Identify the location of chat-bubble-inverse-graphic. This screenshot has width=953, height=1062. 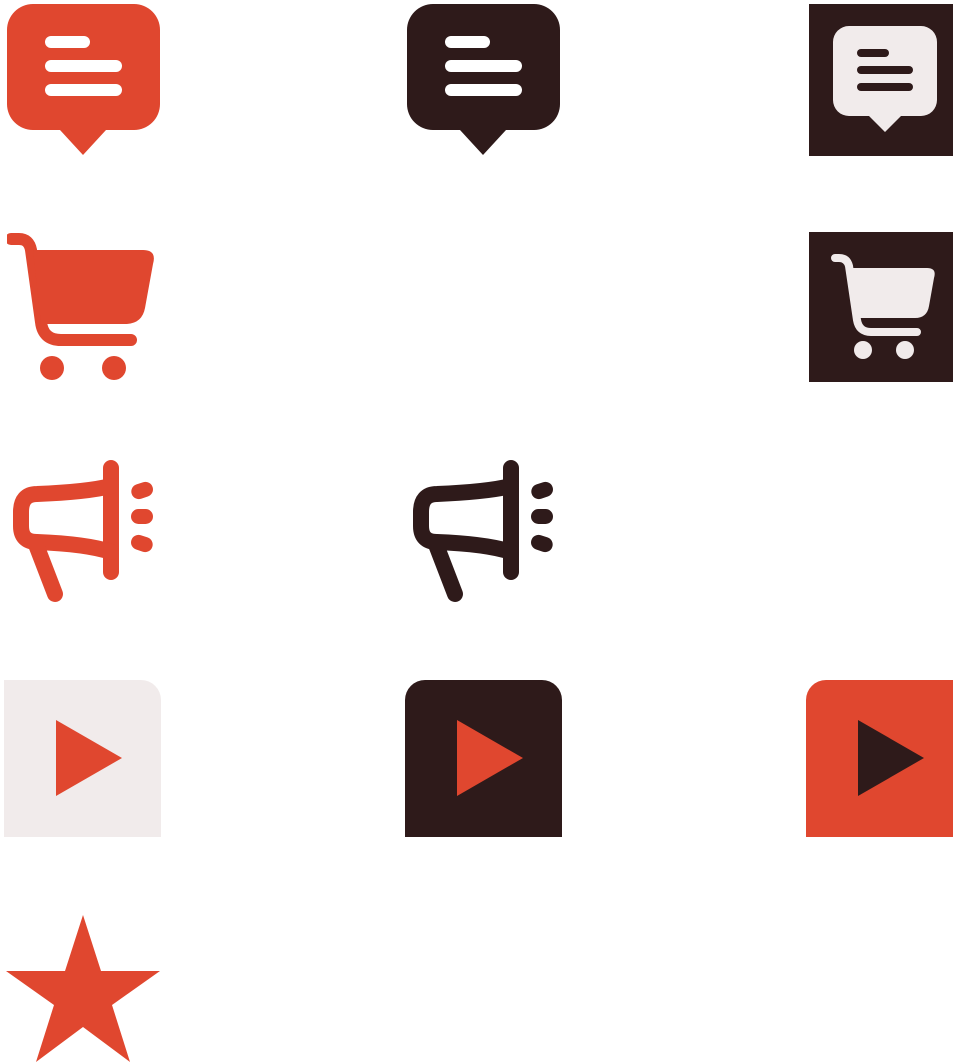
(881, 80).